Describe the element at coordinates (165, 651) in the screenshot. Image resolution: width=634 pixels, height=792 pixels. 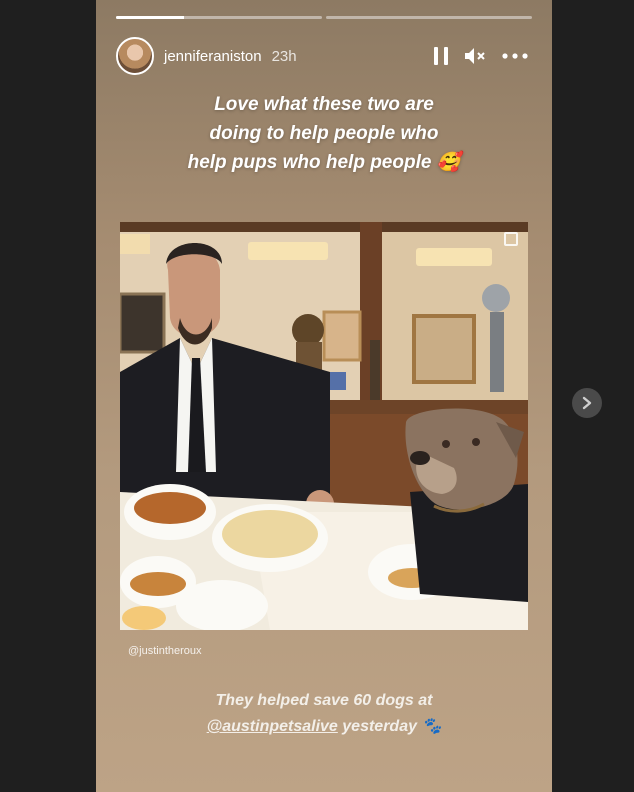
I see `photo-credit: @justintheroux` at that location.